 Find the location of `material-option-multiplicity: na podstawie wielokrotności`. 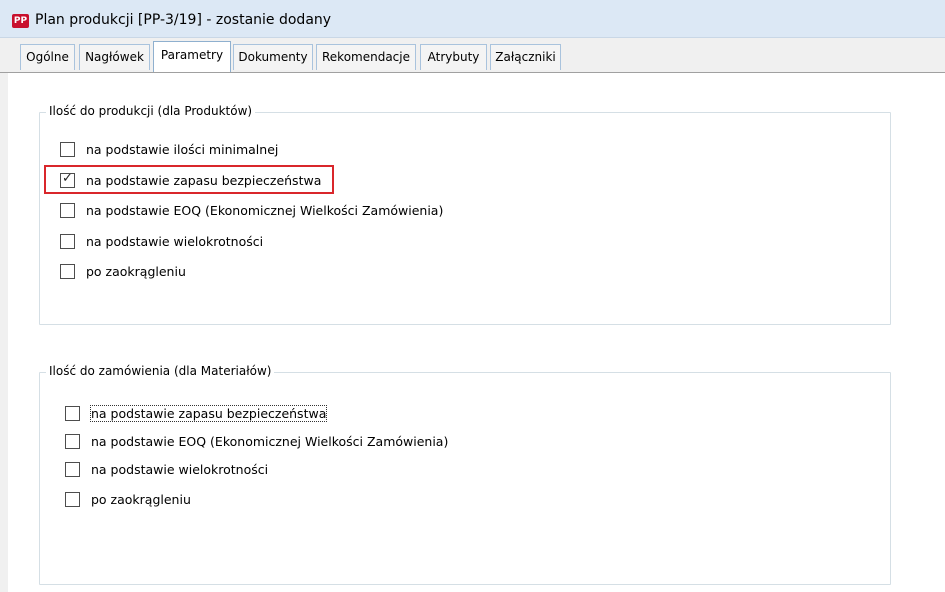

material-option-multiplicity: na podstawie wielokrotności is located at coordinates (175, 470).